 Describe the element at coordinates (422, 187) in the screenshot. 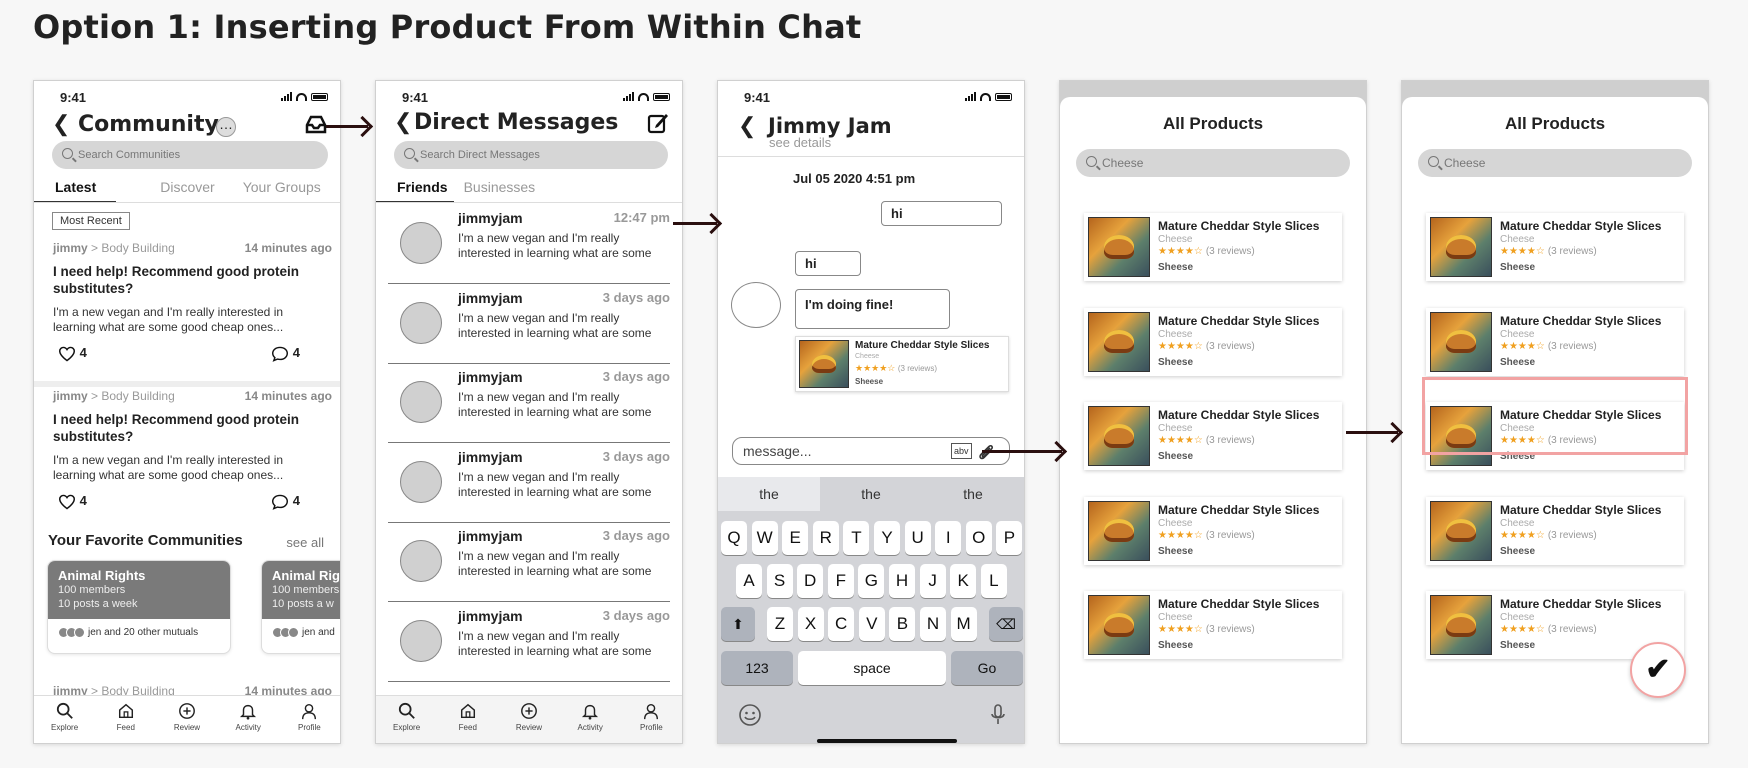

I see `tab-friends: Friends` at that location.